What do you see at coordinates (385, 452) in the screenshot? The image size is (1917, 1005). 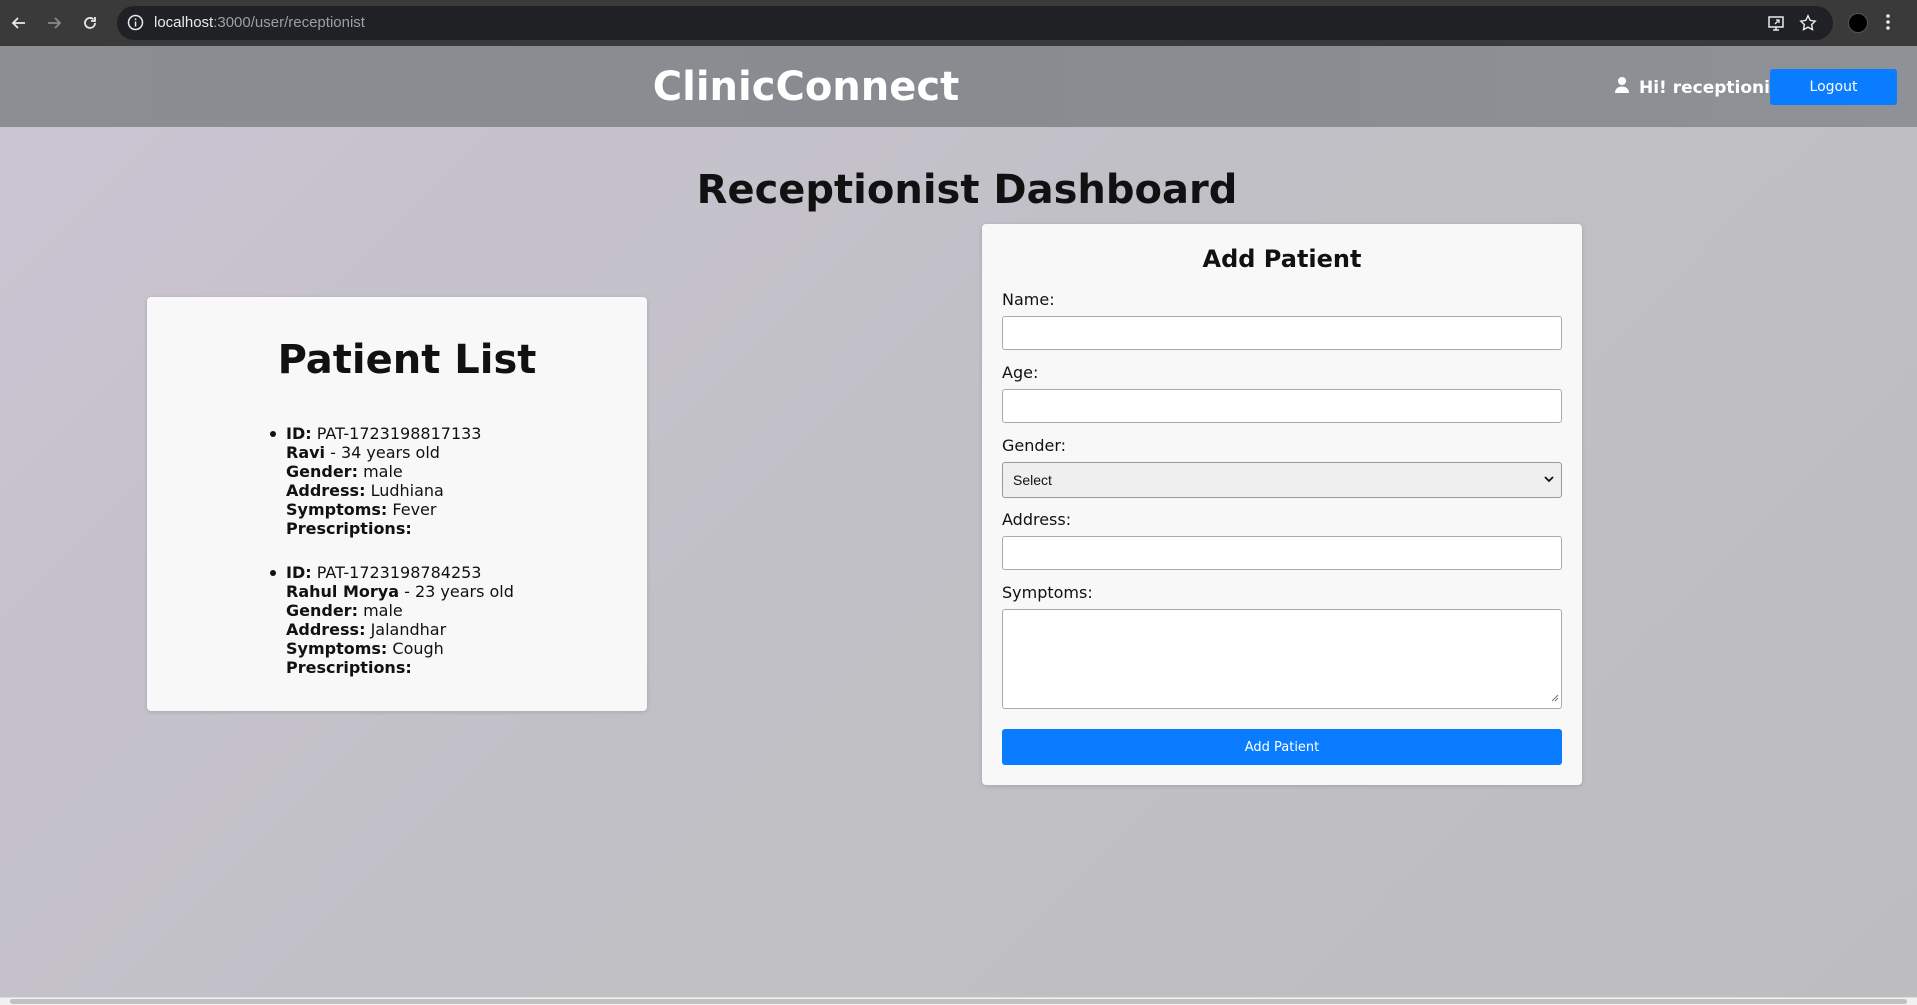 I see `patient-age: - 34 years old` at bounding box center [385, 452].